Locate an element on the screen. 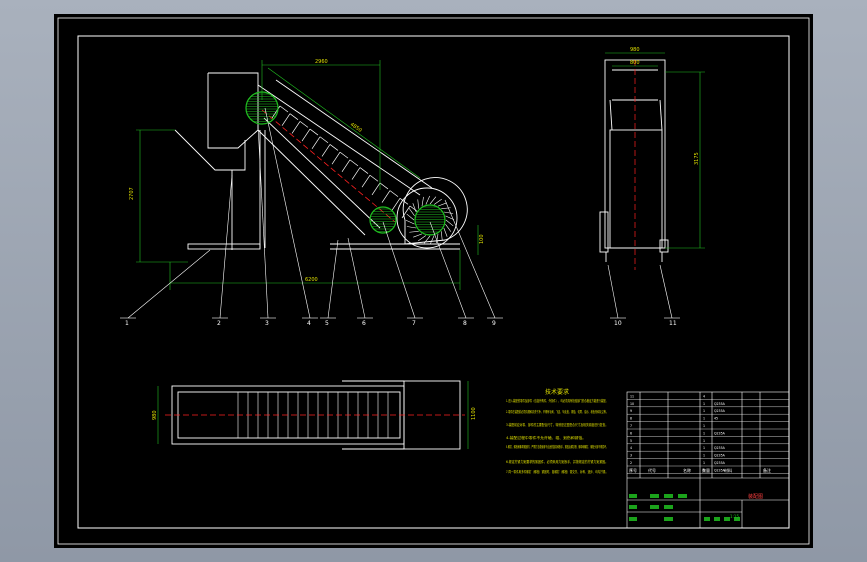  tech-requirements-title: 技术要求 is located at coordinates (557, 392).